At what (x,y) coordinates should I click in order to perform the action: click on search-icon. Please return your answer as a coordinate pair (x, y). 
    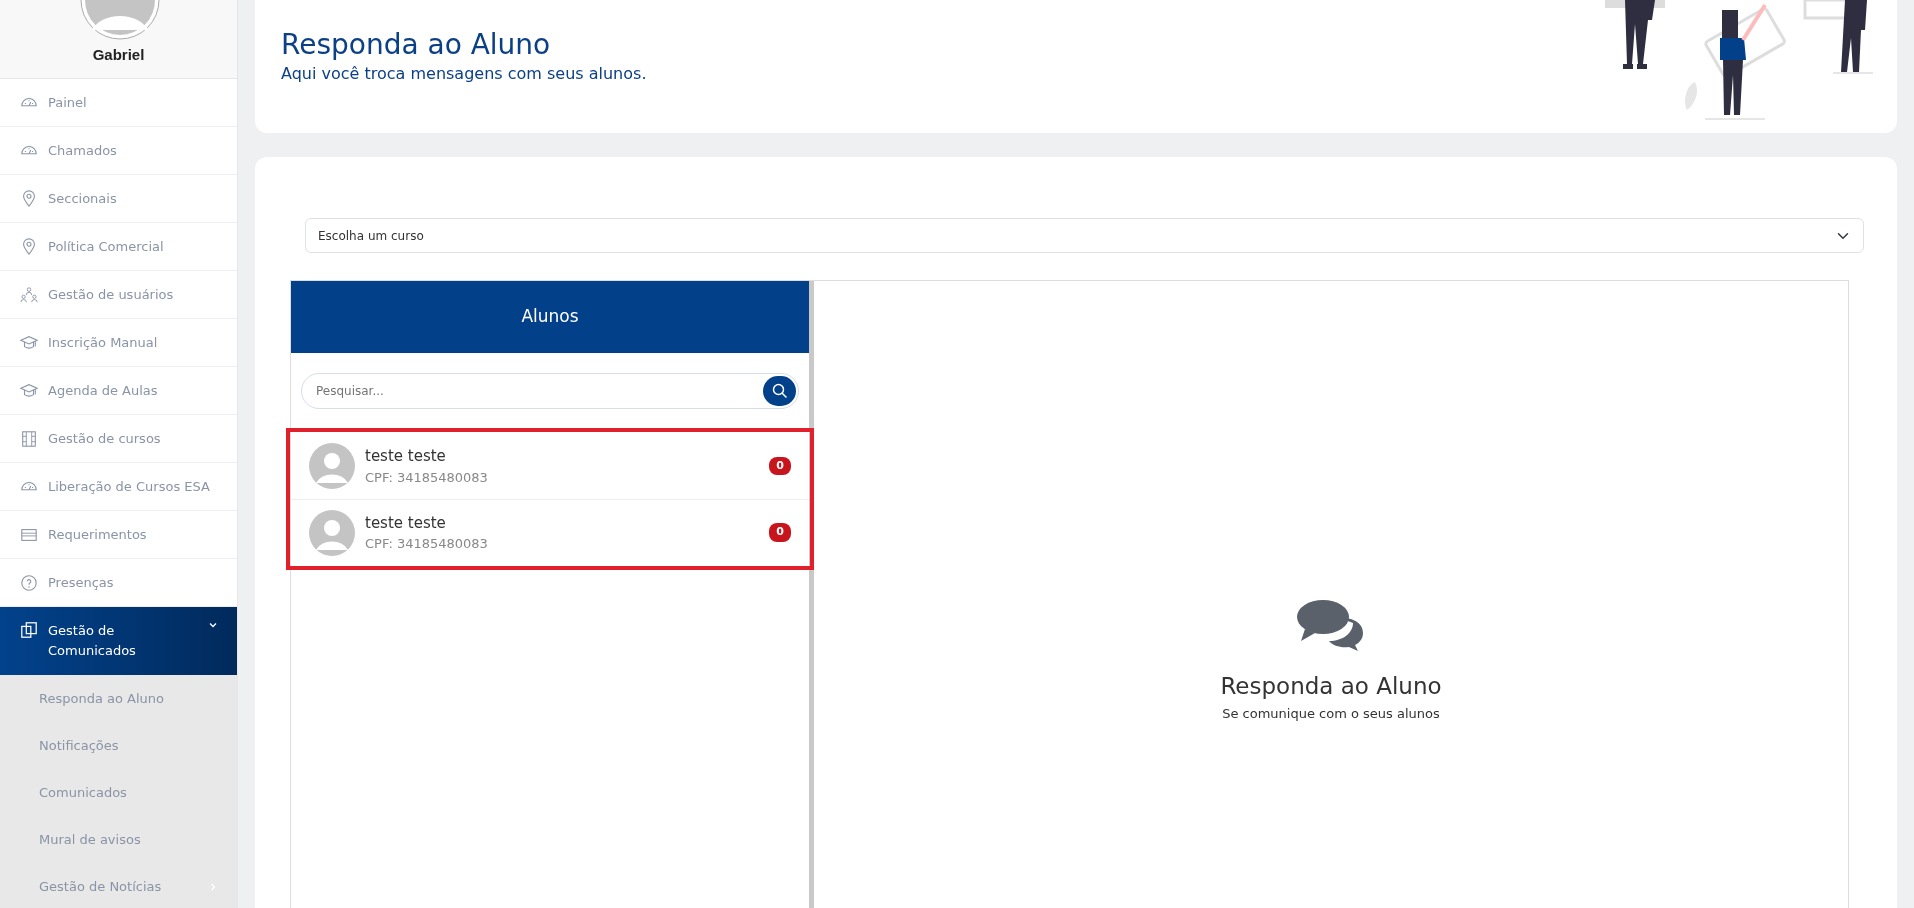
    Looking at the image, I should click on (779, 391).